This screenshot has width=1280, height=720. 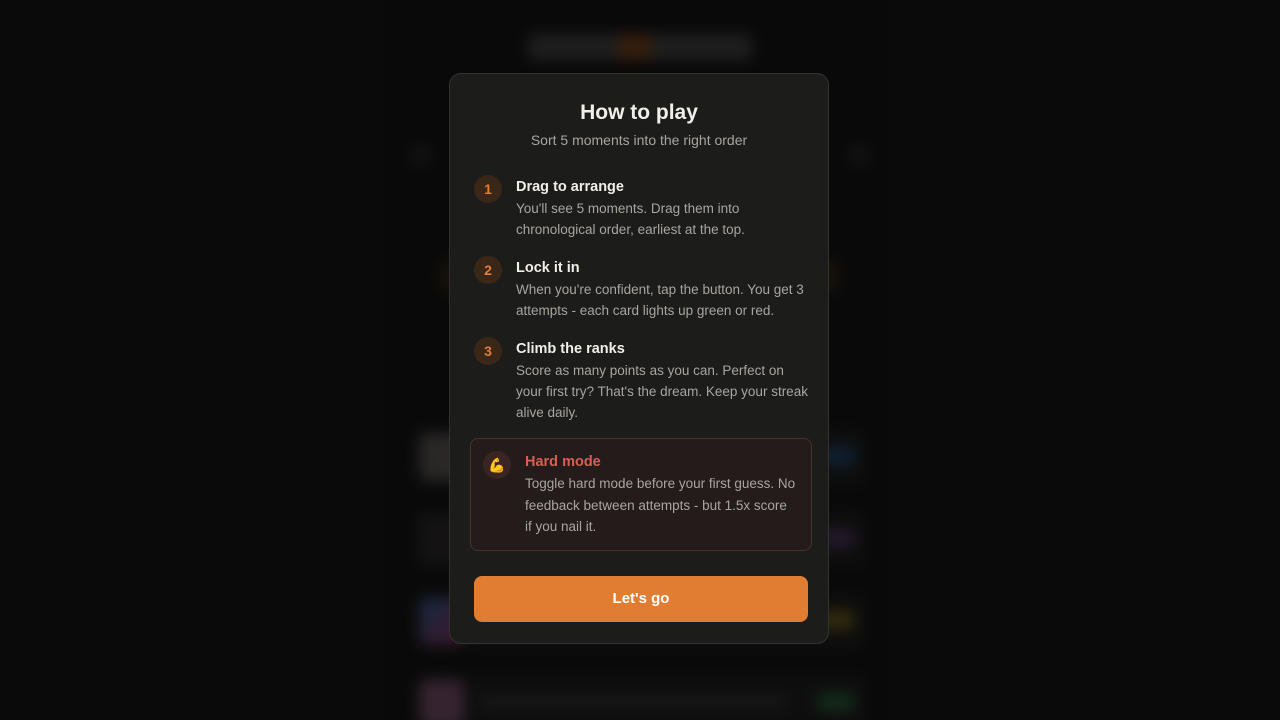 What do you see at coordinates (488, 351) in the screenshot?
I see `step-number-badge: 3` at bounding box center [488, 351].